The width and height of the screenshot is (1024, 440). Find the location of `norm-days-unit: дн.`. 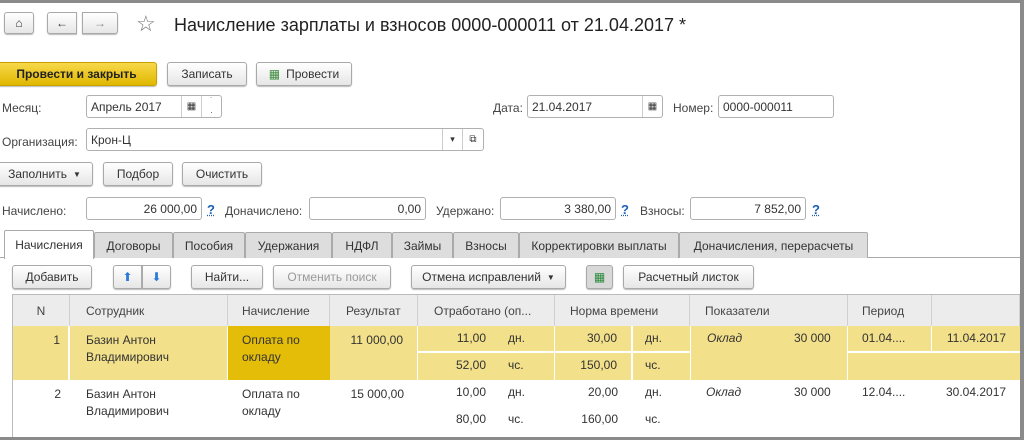

norm-days-unit: дн. is located at coordinates (661, 339).